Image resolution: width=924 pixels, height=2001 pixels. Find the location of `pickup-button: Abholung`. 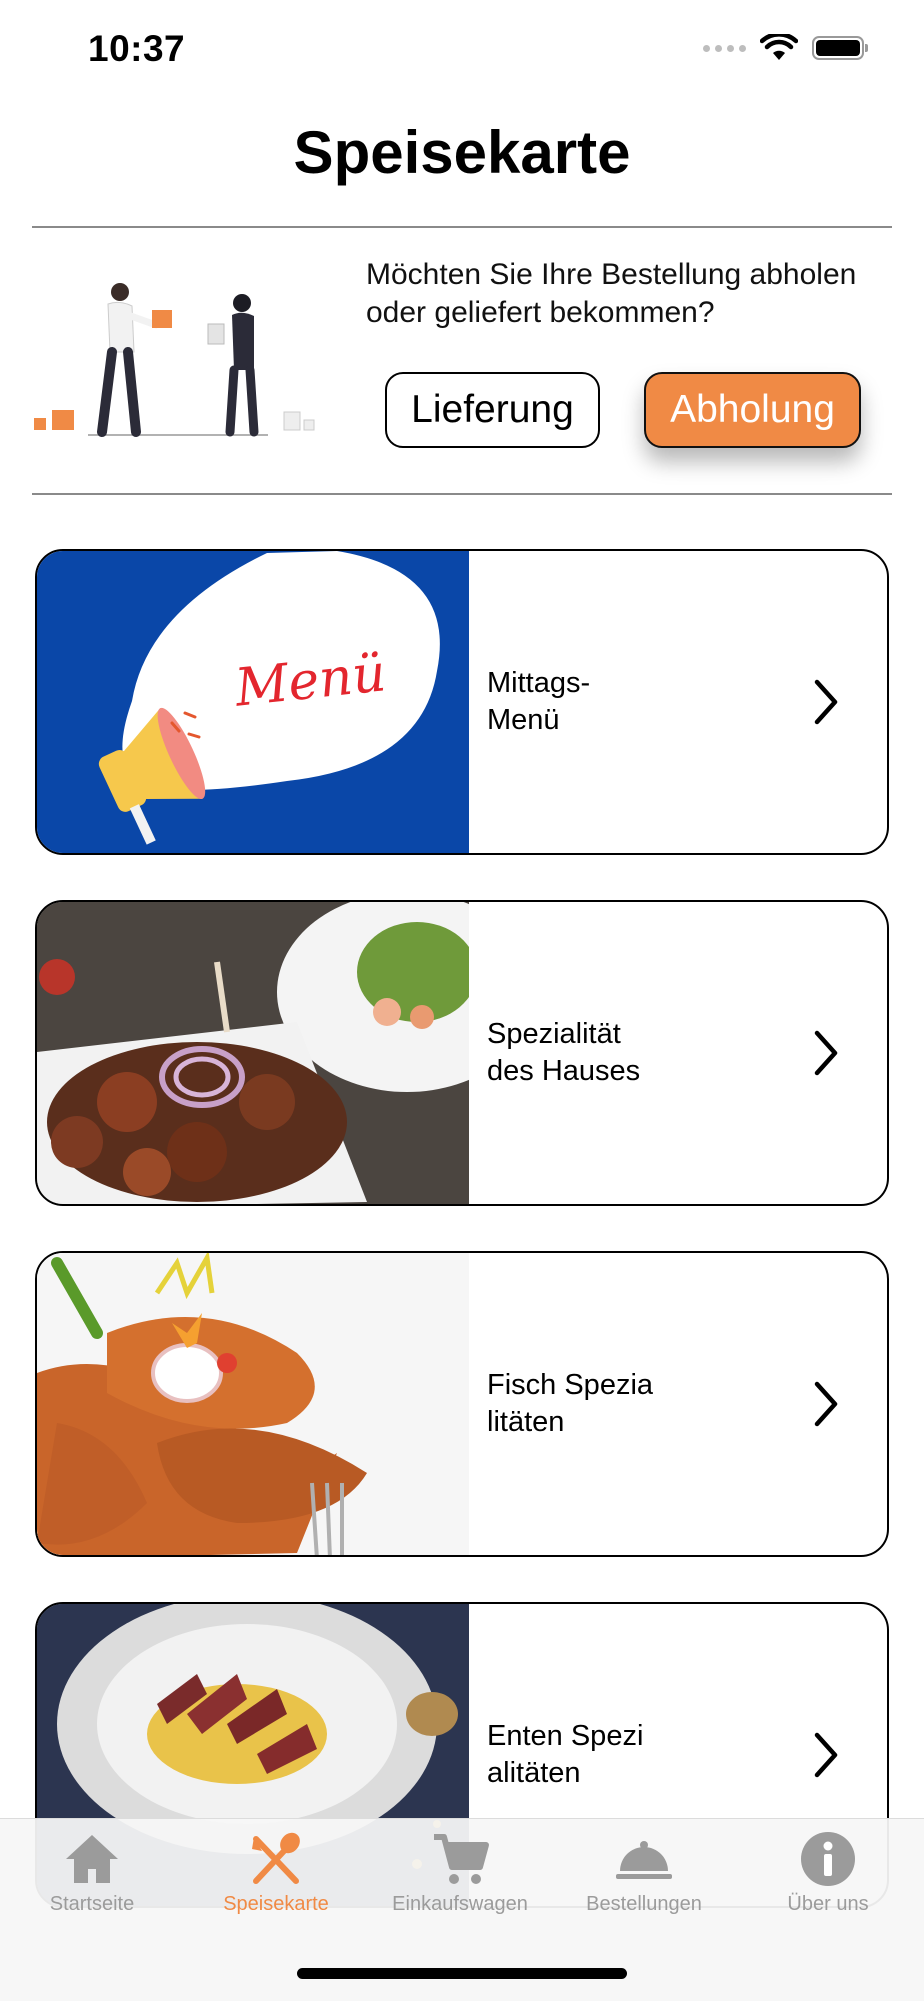

pickup-button: Abholung is located at coordinates (752, 410).